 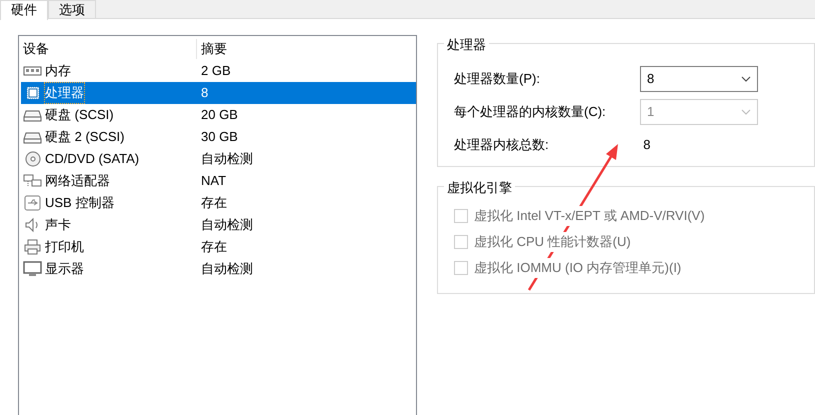 What do you see at coordinates (578, 268) in the screenshot?
I see `checkbox-label: 虚拟化 IOMMU (IO 内存管理单元)(I)` at bounding box center [578, 268].